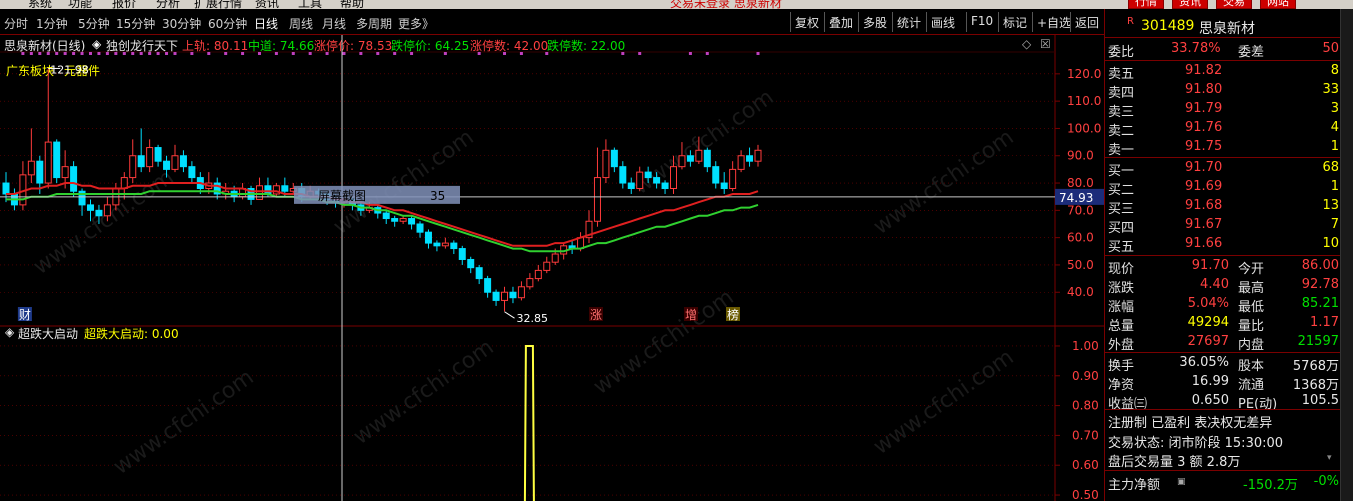 The width and height of the screenshot is (1353, 501). Describe the element at coordinates (266, 23) in the screenshot. I see `period-daily: 日线` at that location.